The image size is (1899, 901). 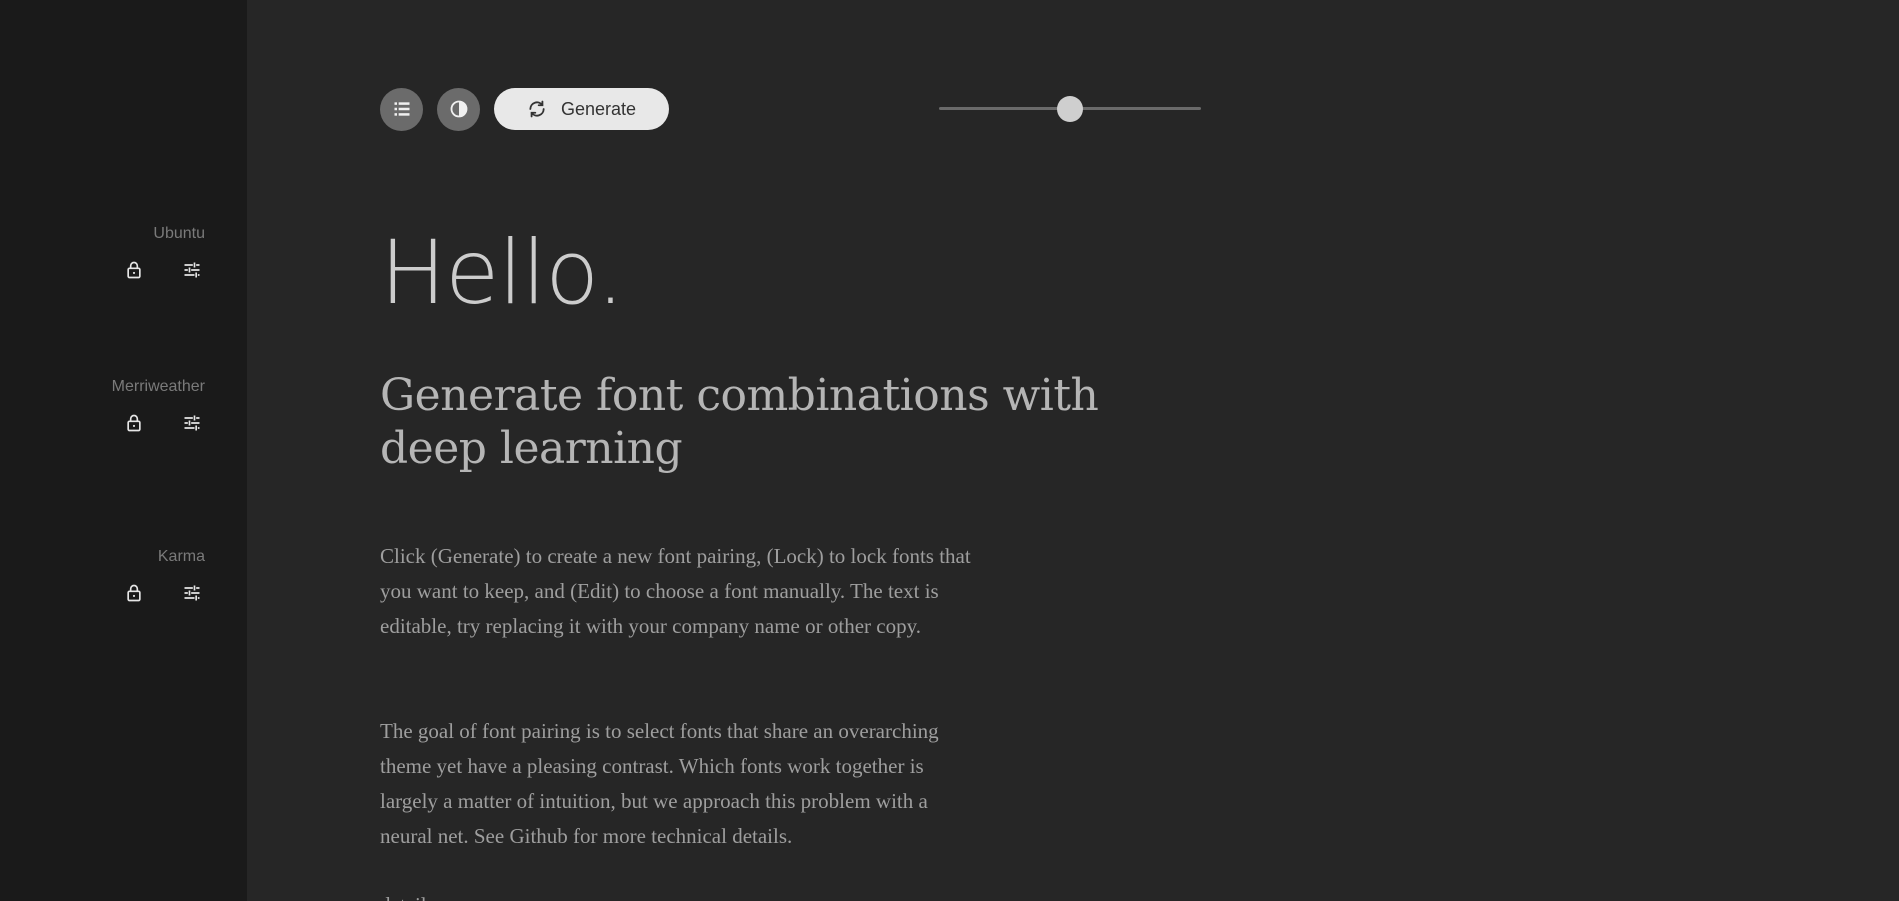 What do you see at coordinates (502, 273) in the screenshot?
I see `sample-heading: Hello.` at bounding box center [502, 273].